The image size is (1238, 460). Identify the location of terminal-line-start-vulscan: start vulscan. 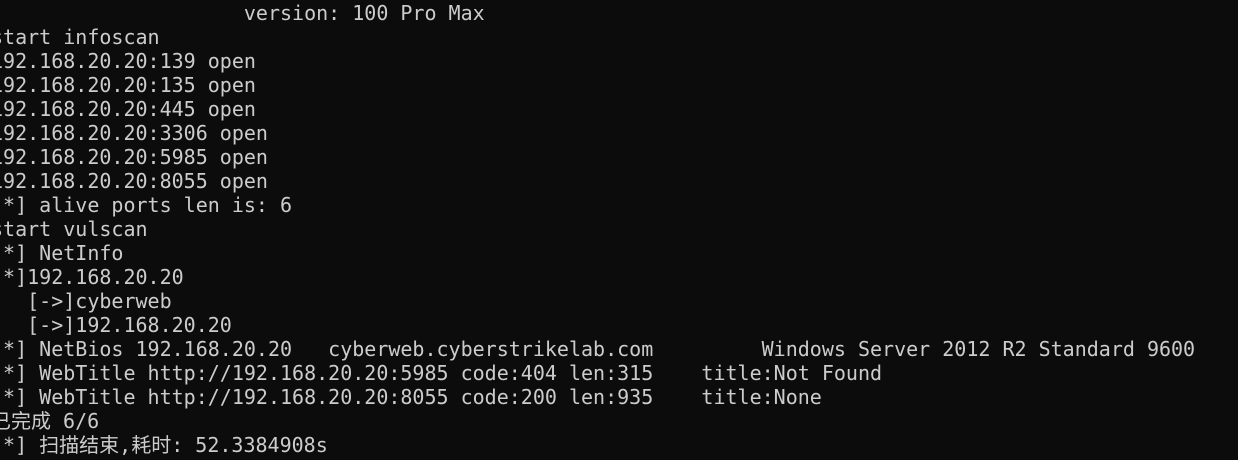
(74, 229).